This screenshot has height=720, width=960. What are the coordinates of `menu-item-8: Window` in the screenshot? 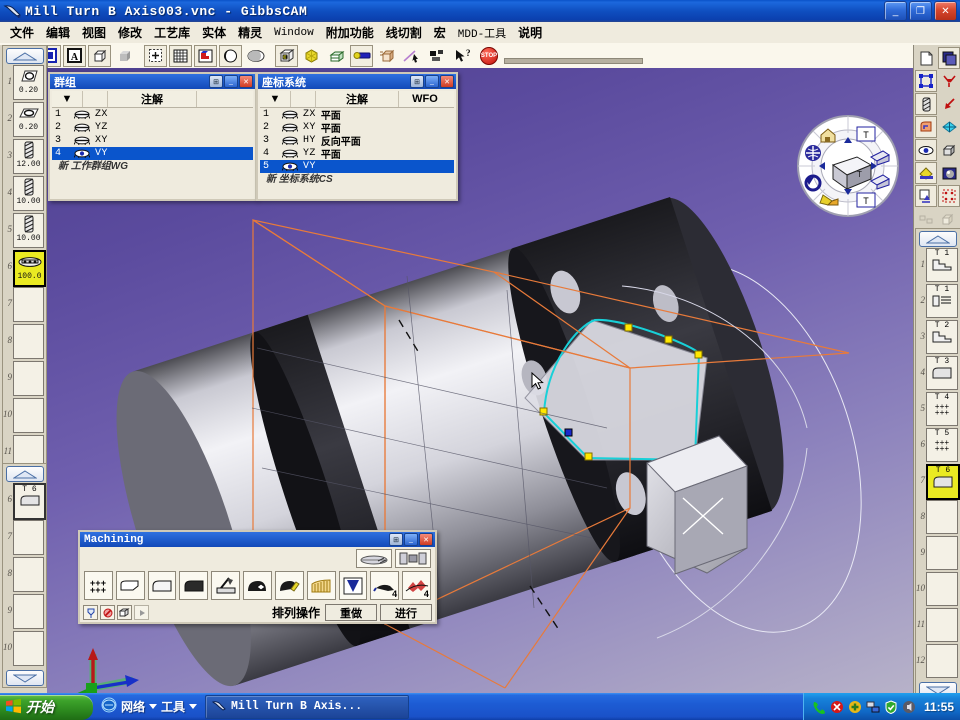 It's located at (294, 33).